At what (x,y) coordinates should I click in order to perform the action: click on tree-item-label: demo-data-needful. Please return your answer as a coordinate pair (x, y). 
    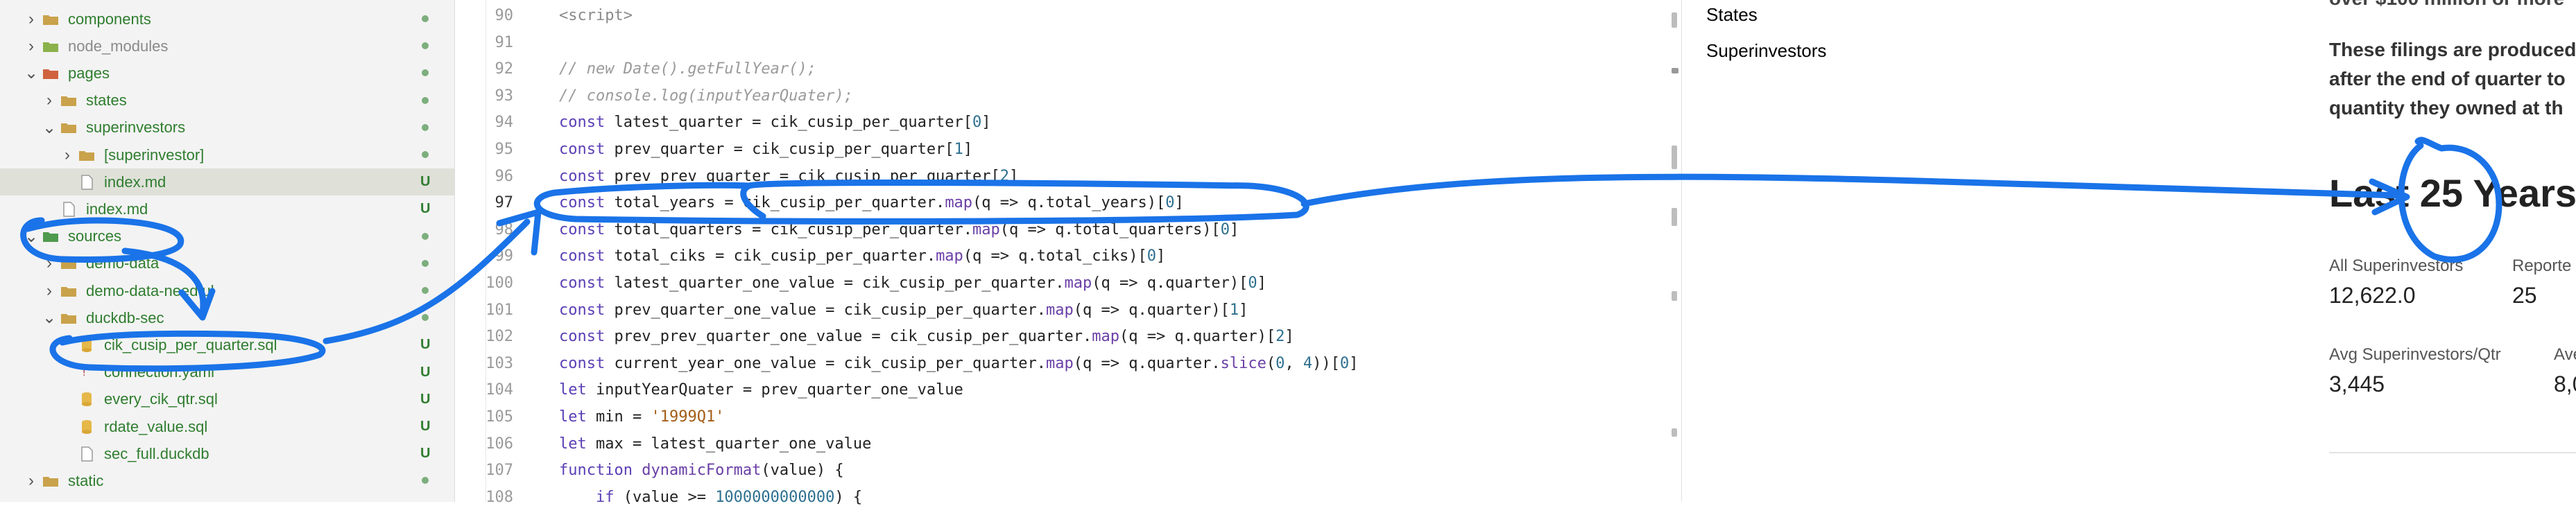
    Looking at the image, I should click on (150, 290).